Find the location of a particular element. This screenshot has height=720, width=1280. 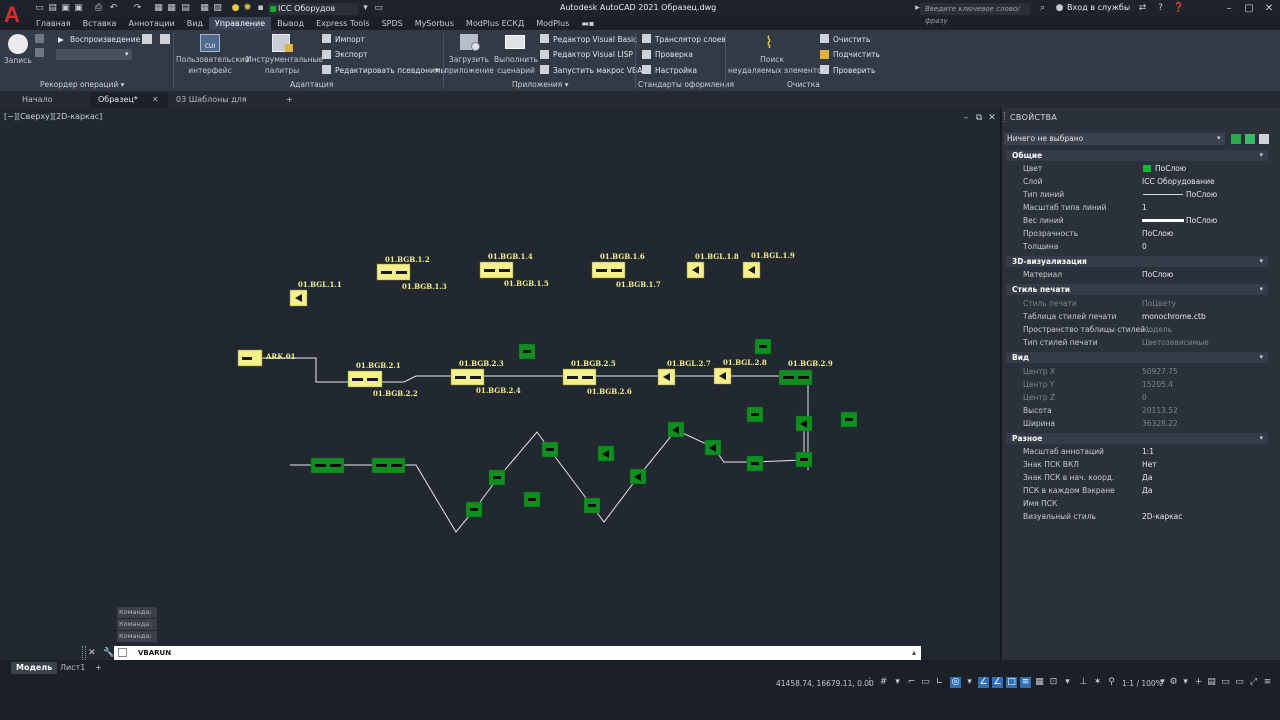

3d-osnap-icon: ▾ is located at coordinates (1067, 682).